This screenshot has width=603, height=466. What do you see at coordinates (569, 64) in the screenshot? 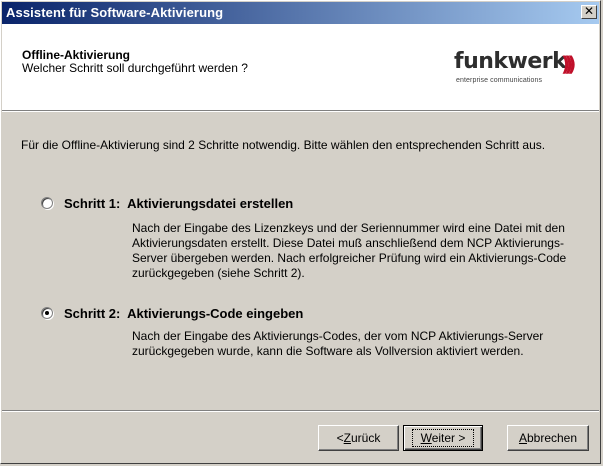
I see `logo-waves-icon: )))` at bounding box center [569, 64].